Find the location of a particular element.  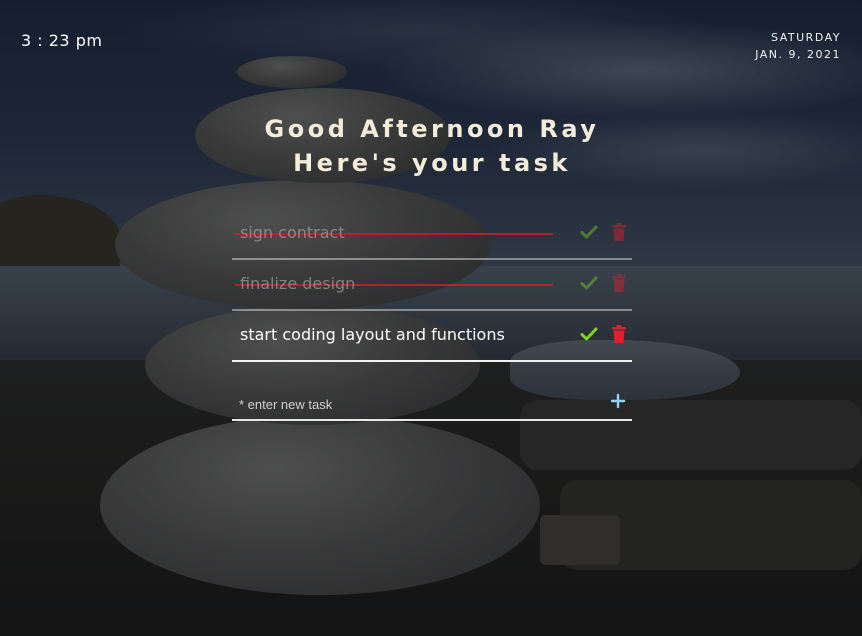

full-date: JAN. 9, 2021 is located at coordinates (798, 54).